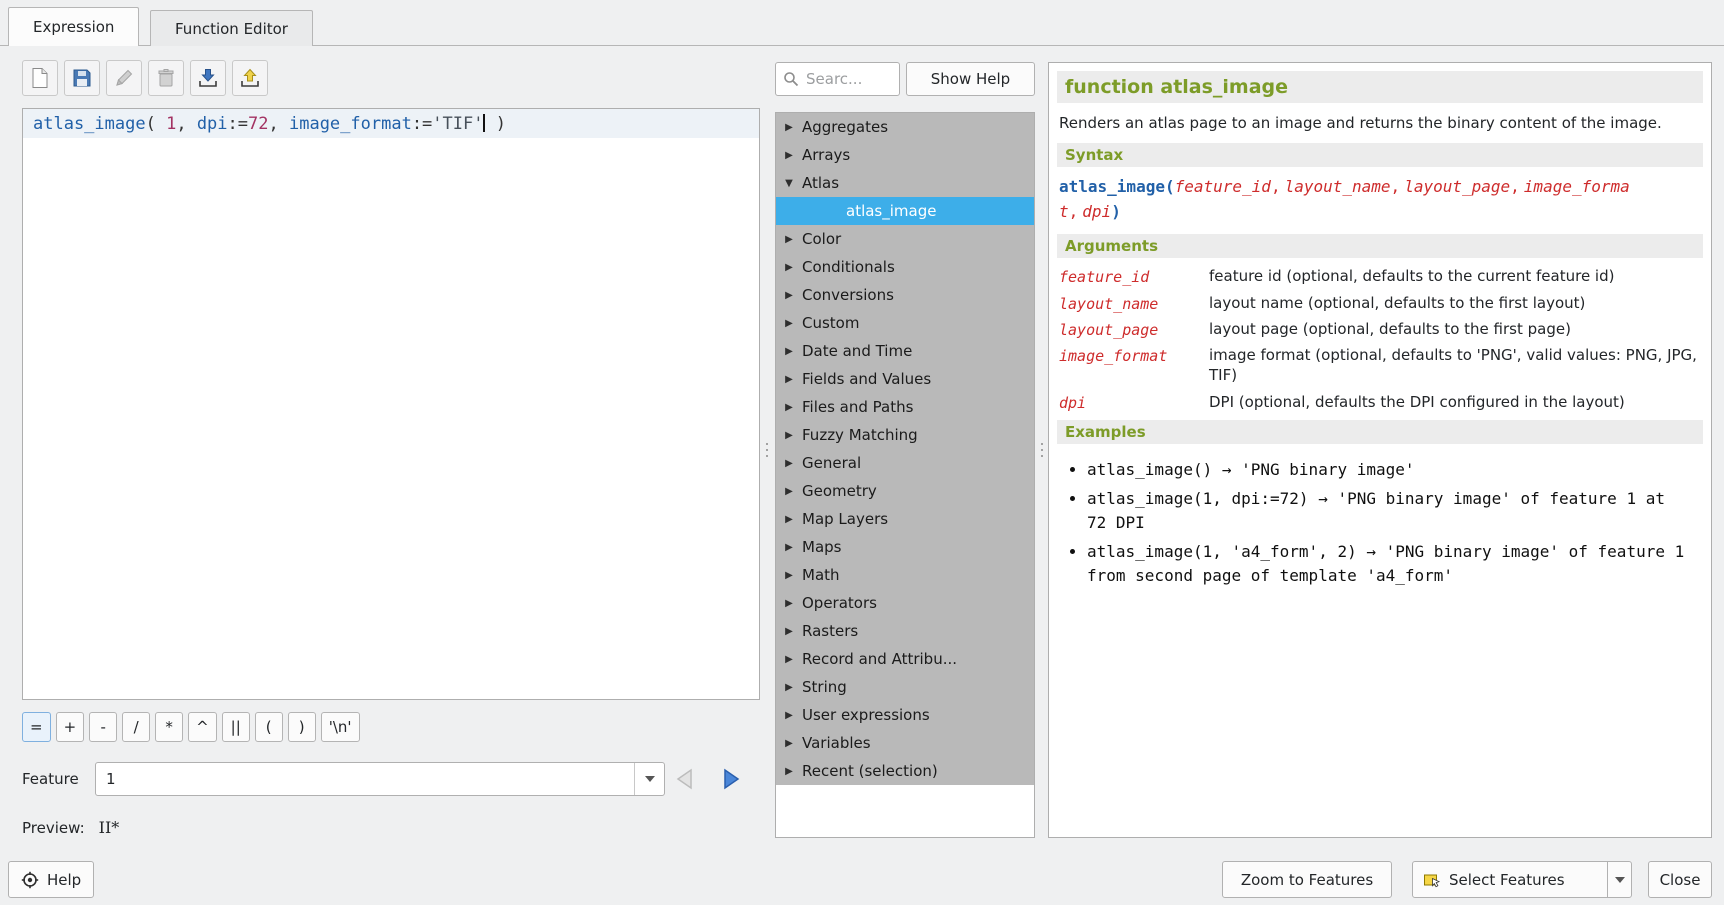 The image size is (1724, 905). I want to click on operator-button: ||, so click(235, 727).